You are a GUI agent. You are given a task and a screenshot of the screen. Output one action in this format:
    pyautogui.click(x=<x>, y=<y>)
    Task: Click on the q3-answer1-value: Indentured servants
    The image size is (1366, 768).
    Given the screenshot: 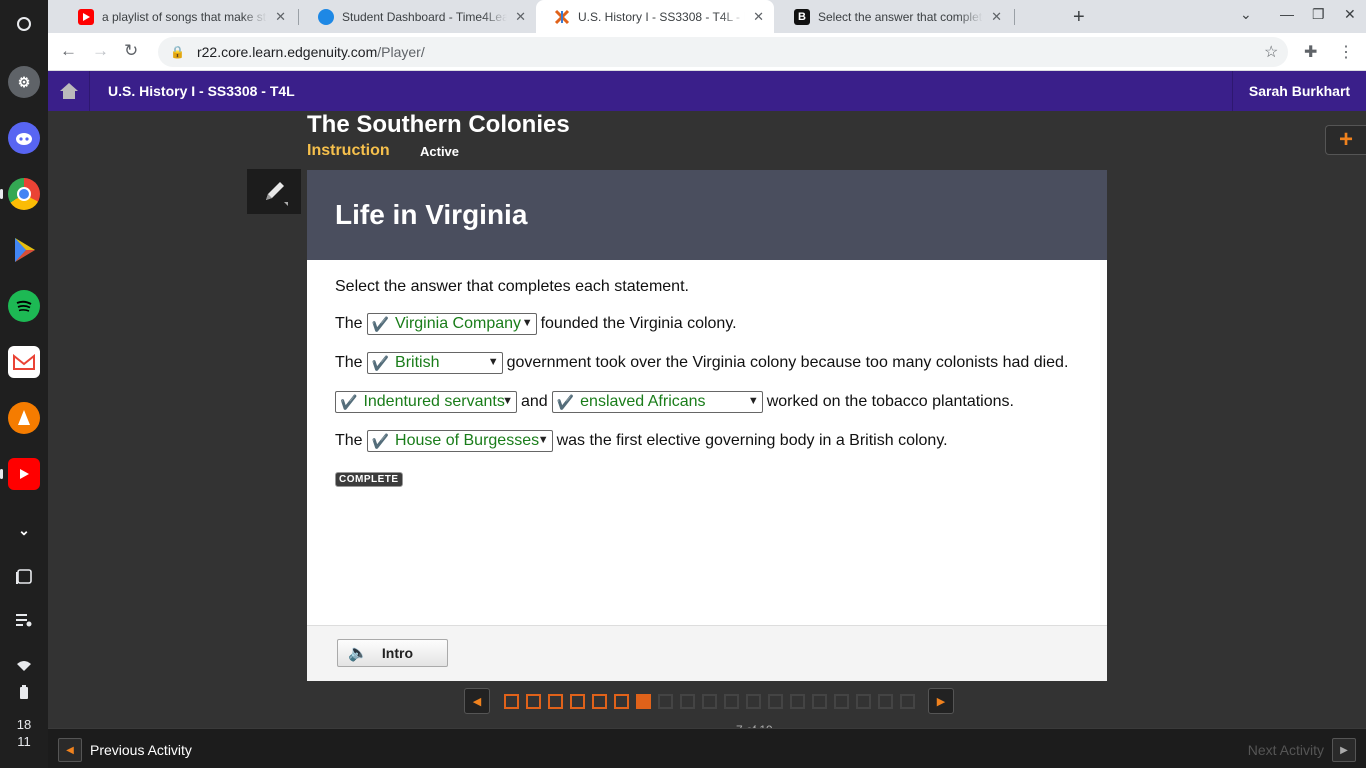 What is the action you would take?
    pyautogui.click(x=434, y=401)
    